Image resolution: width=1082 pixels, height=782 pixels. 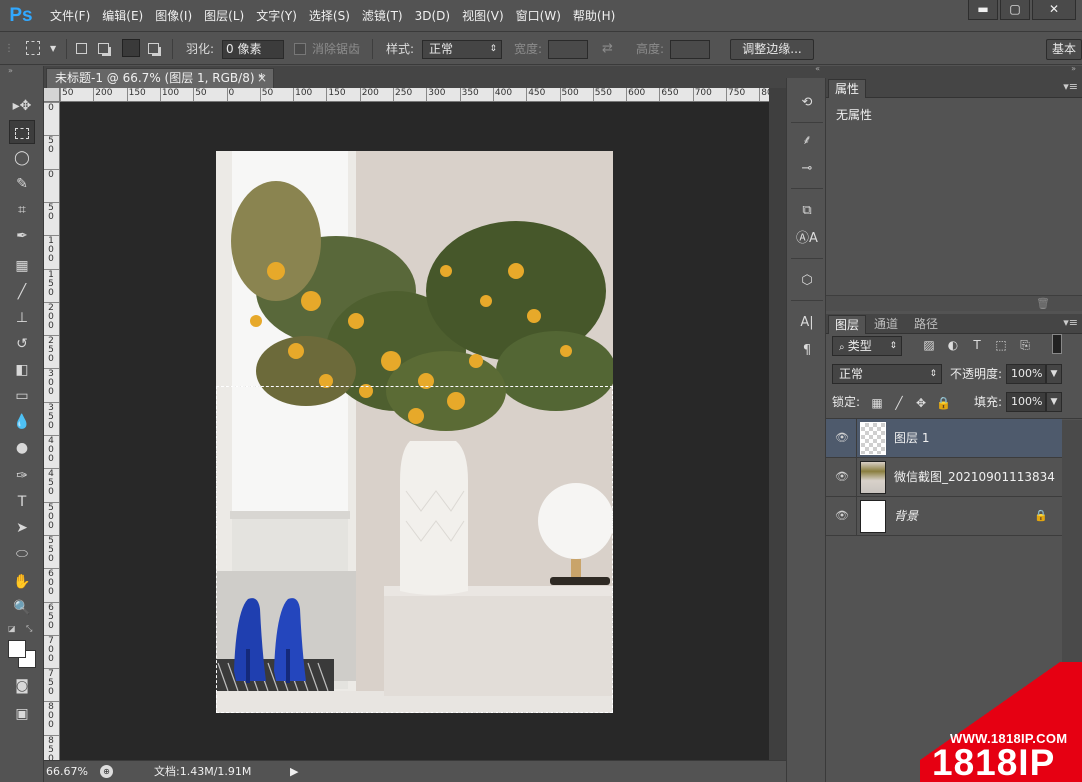 What do you see at coordinates (887, 374) in the screenshot?
I see `blend-mode-select: 正常 ⇕` at bounding box center [887, 374].